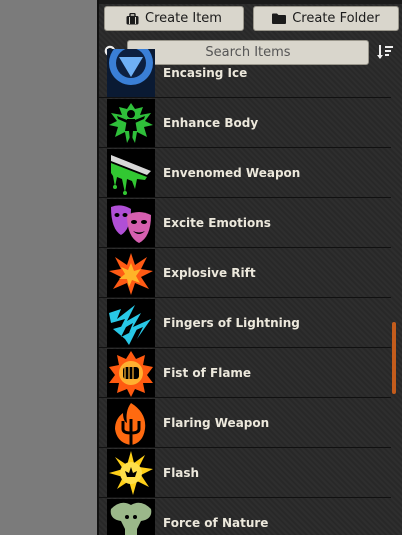 The width and height of the screenshot is (402, 535). What do you see at coordinates (131, 173) in the screenshot?
I see `poison-blade-icon` at bounding box center [131, 173].